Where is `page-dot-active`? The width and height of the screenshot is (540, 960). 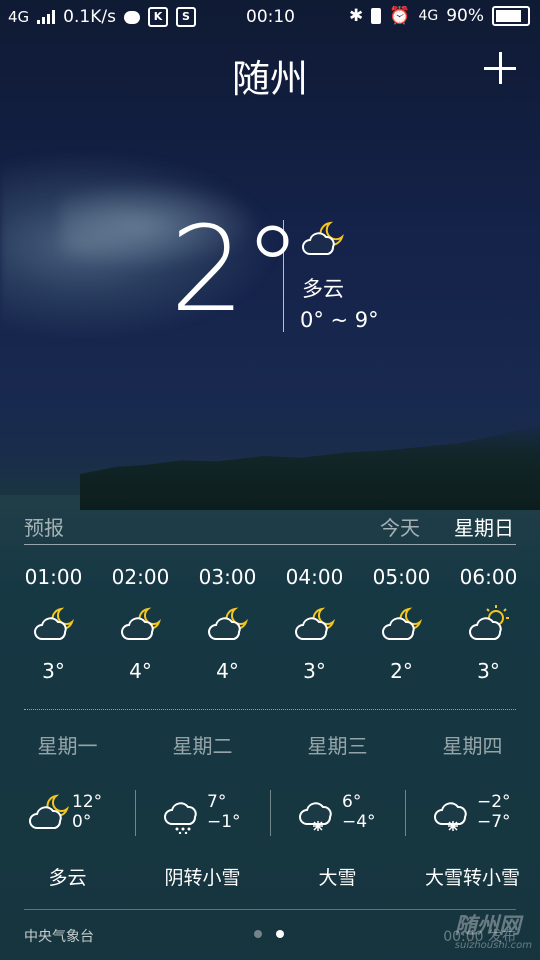
page-dot-active is located at coordinates (280, 934).